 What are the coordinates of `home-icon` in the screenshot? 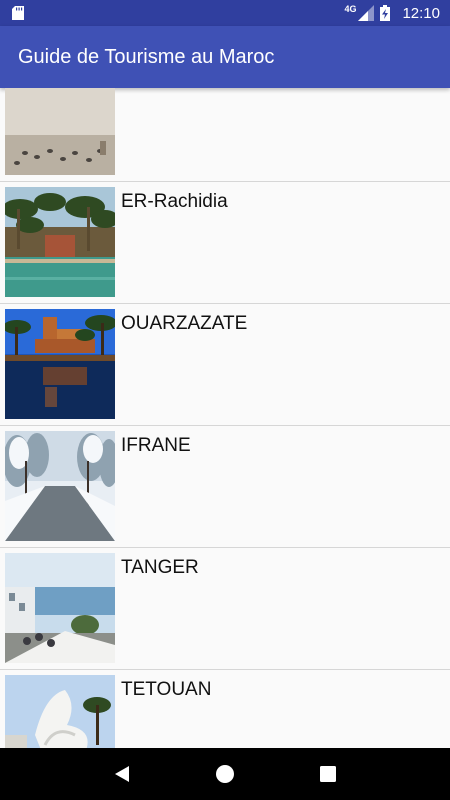 It's located at (225, 774).